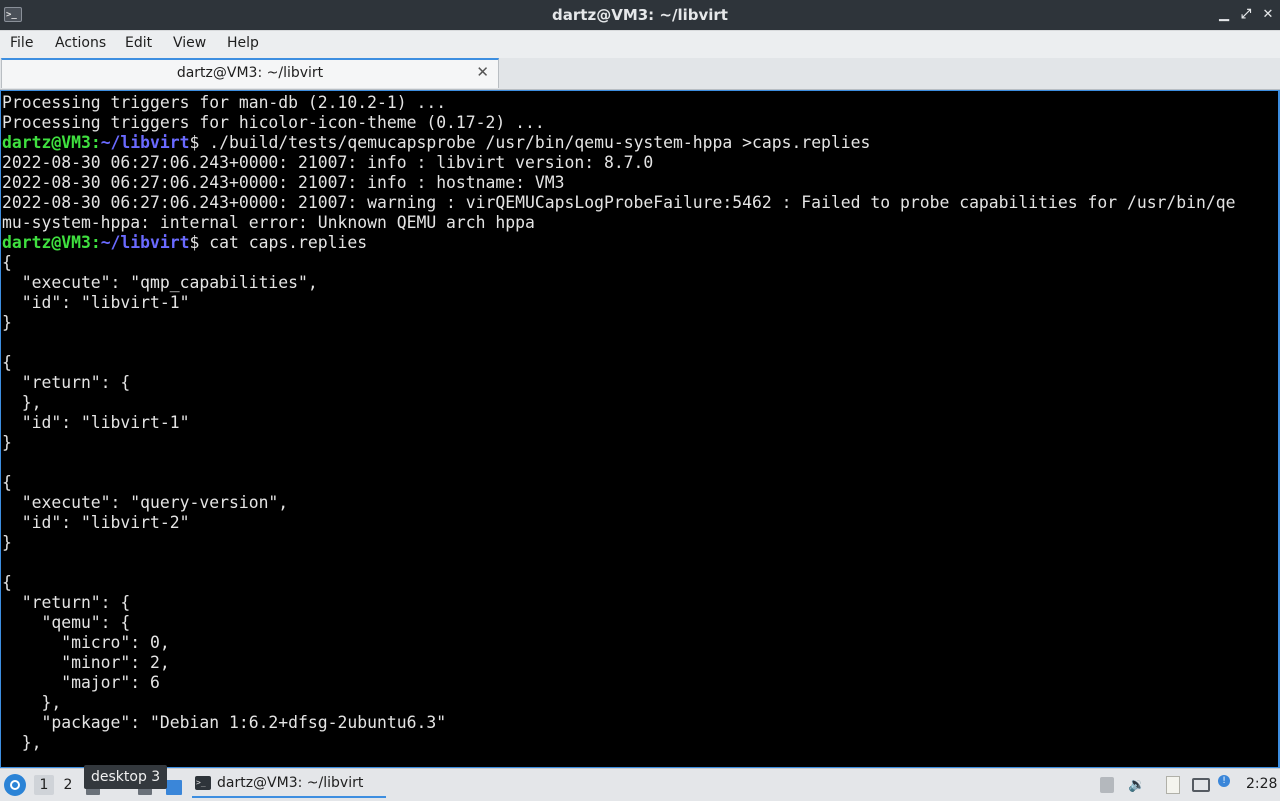 The height and width of the screenshot is (801, 1280). What do you see at coordinates (15, 785) in the screenshot?
I see `start-menu-icon` at bounding box center [15, 785].